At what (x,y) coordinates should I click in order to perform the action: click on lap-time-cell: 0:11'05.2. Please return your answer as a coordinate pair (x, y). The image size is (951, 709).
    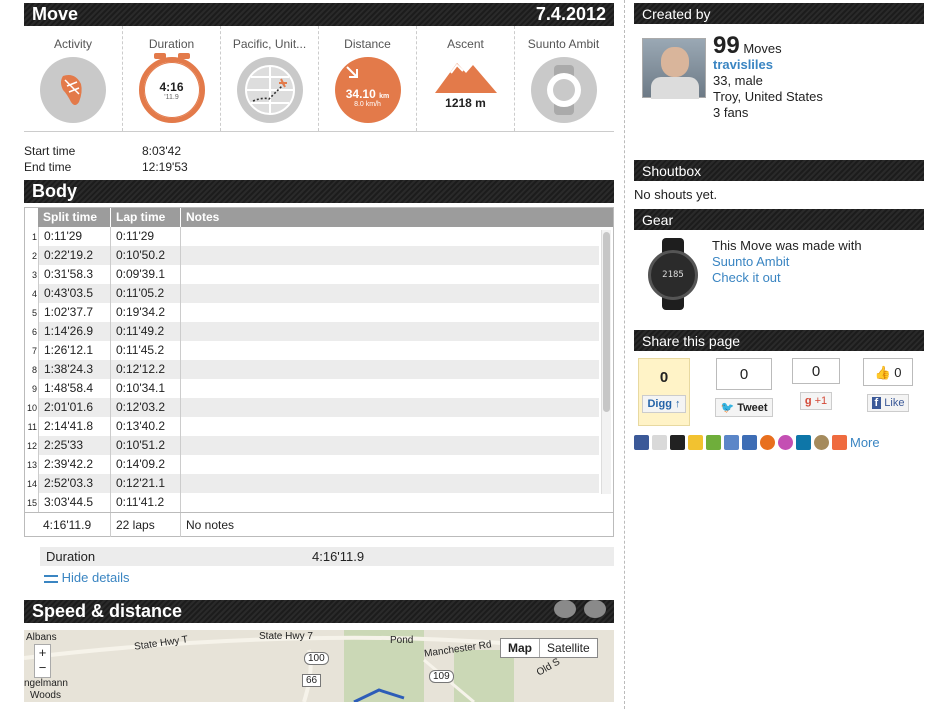
    Looking at the image, I should click on (145, 293).